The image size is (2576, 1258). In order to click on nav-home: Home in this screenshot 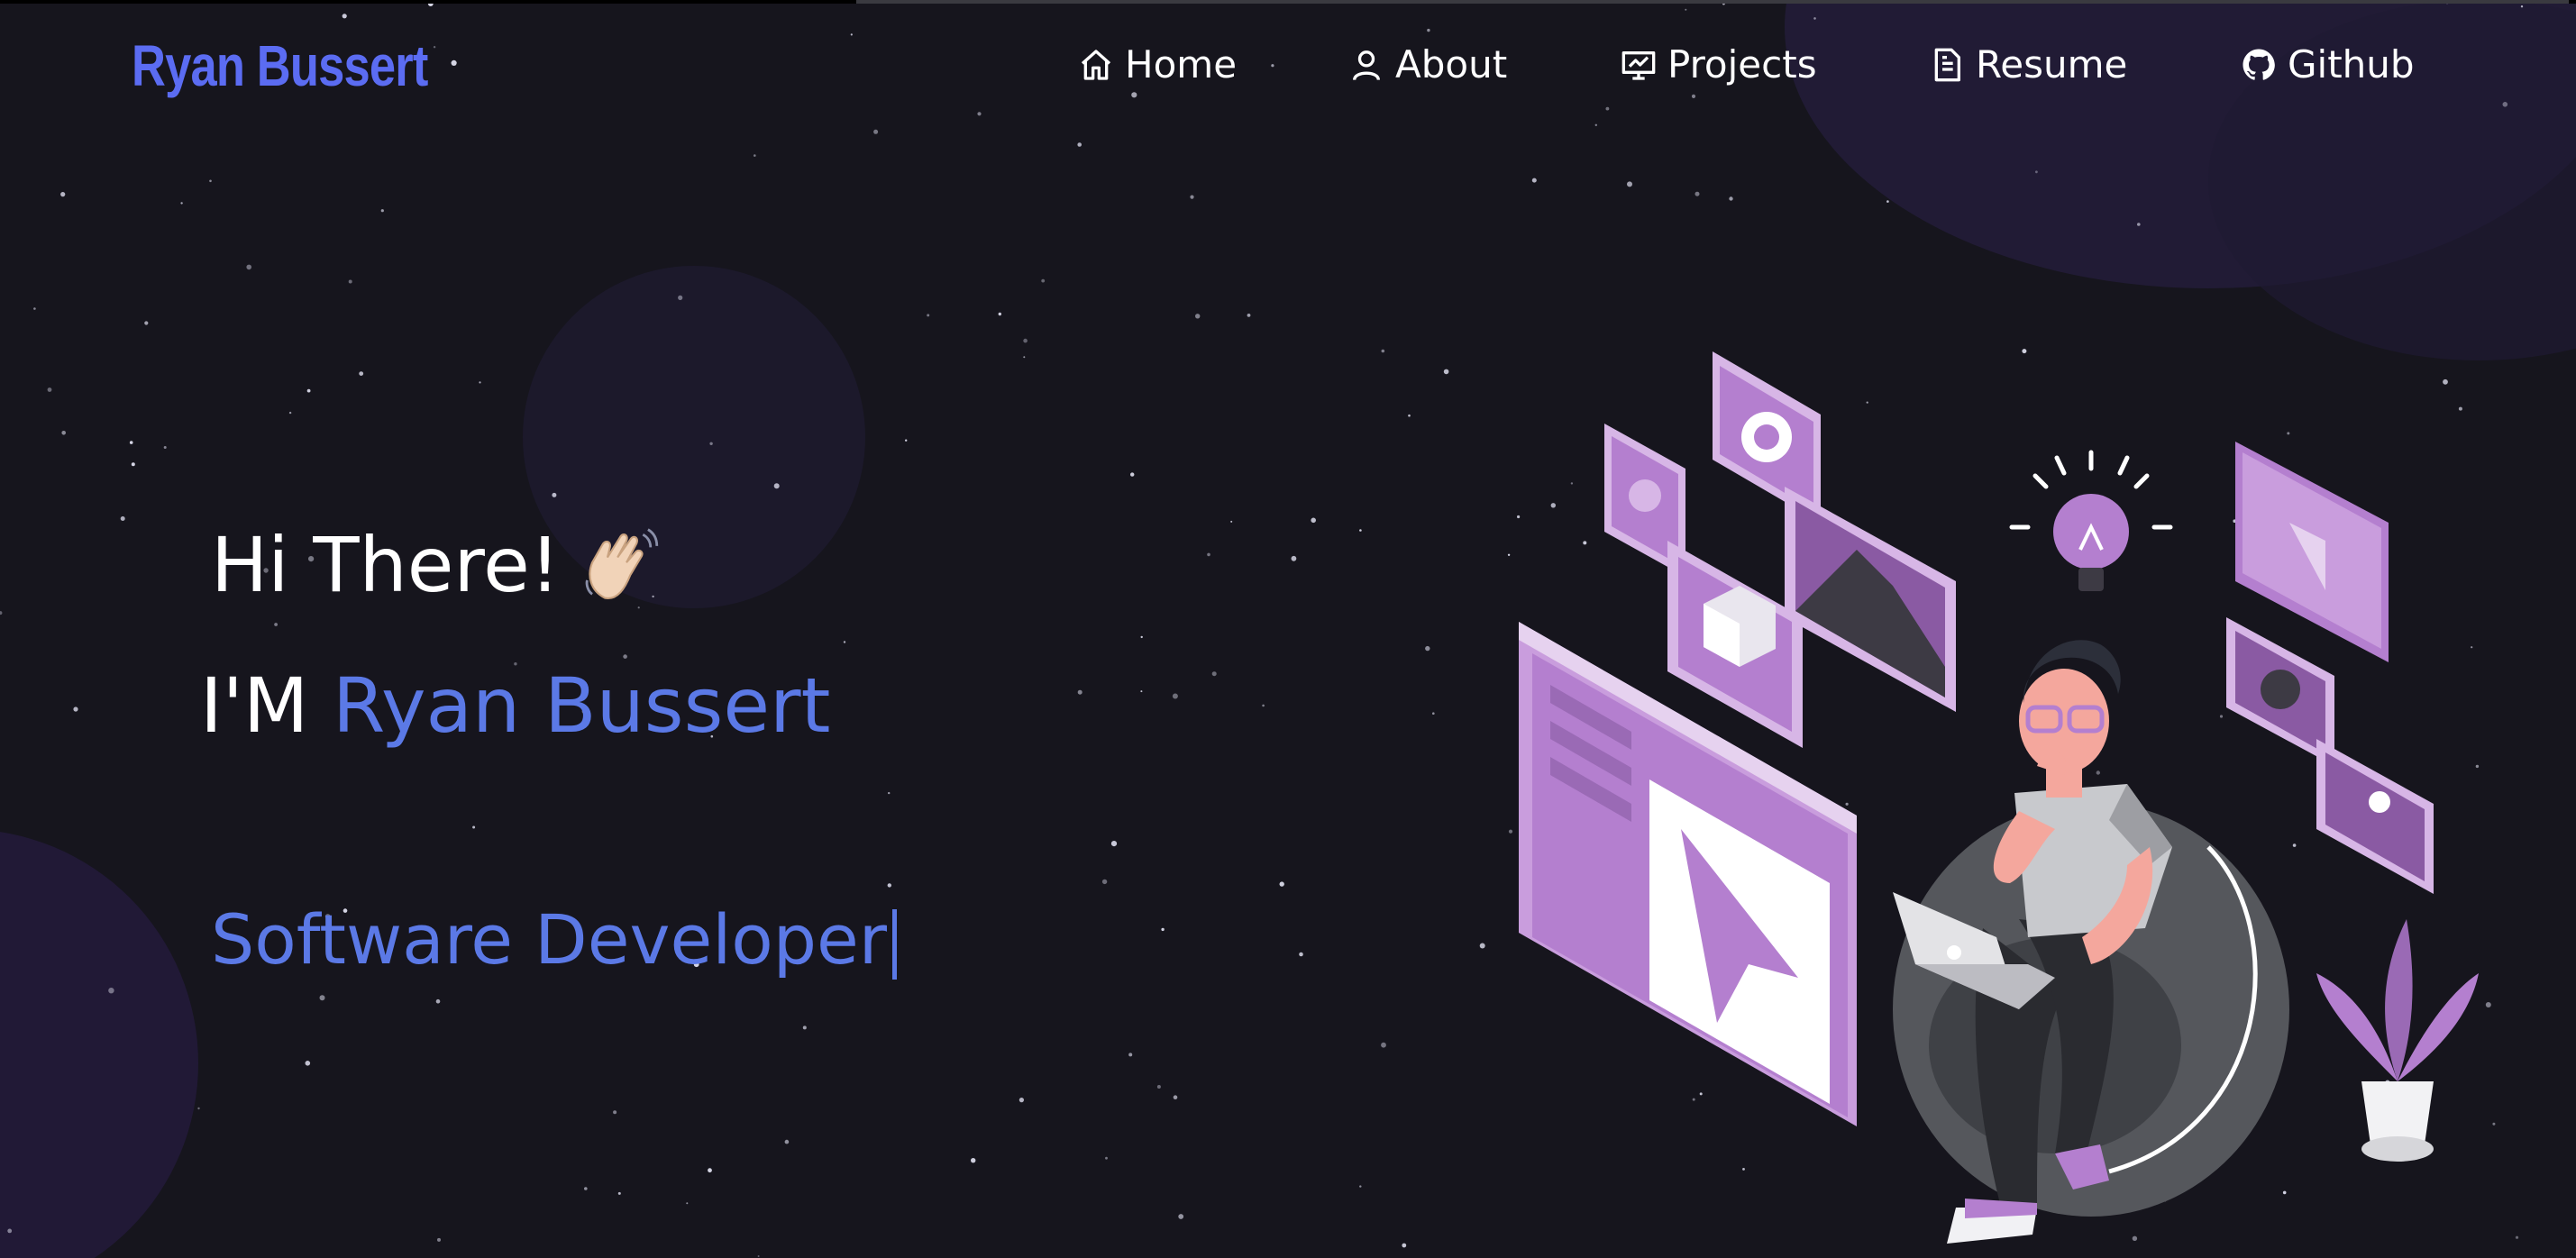, I will do `click(1157, 65)`.